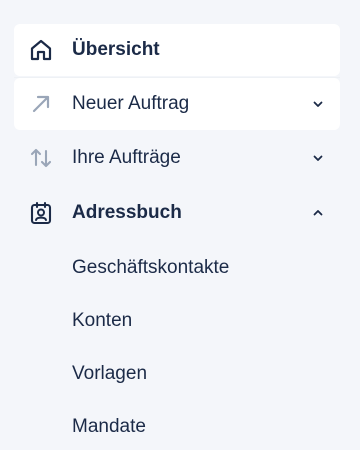 Image resolution: width=360 pixels, height=450 pixels. Describe the element at coordinates (150, 268) in the screenshot. I see `subnav-item-business-contacts: Geschäftskontakte` at that location.